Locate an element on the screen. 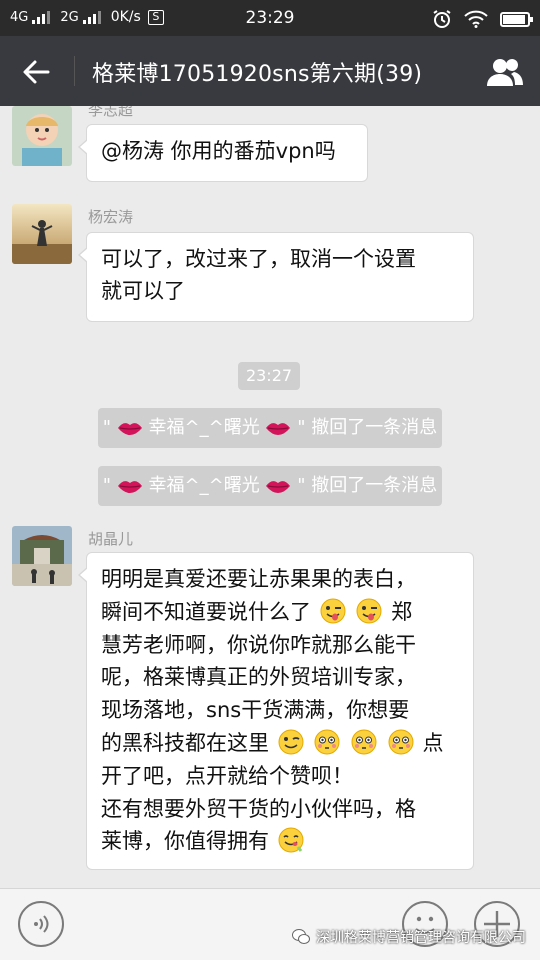 The height and width of the screenshot is (960, 540). back-arrow-icon is located at coordinates (36, 72).